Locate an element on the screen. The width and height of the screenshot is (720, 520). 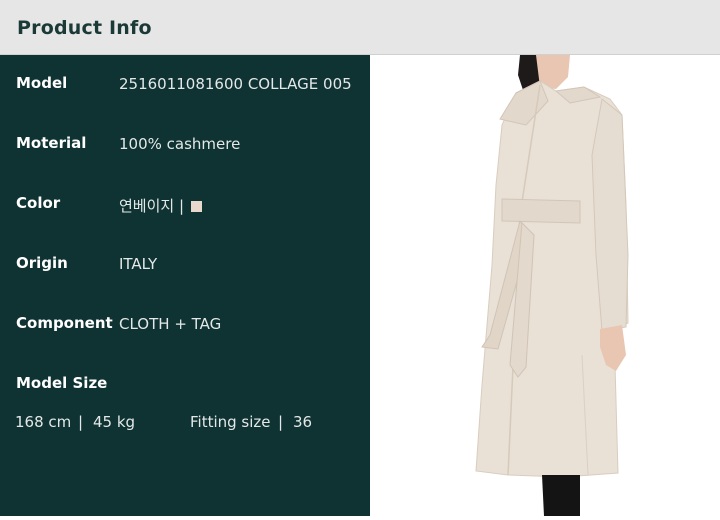
spec-row-color: Color 연베이지 | is located at coordinates (185, 206).